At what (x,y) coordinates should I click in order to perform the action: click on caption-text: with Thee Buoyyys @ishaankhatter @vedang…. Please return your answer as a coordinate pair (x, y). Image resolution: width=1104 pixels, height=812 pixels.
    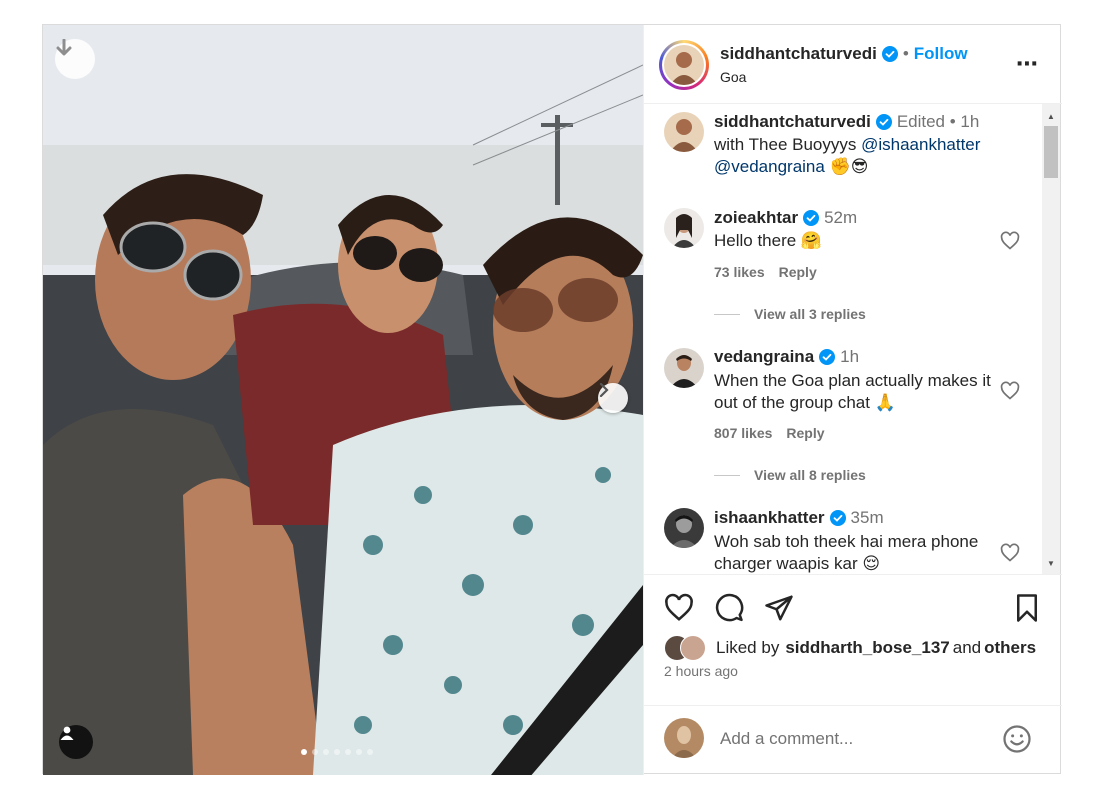
    Looking at the image, I should click on (859, 156).